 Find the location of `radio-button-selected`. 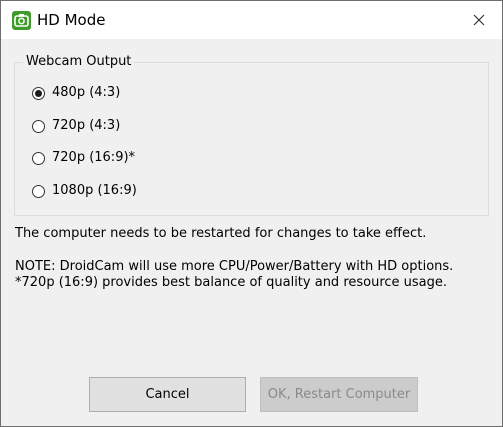

radio-button-selected is located at coordinates (38, 93).